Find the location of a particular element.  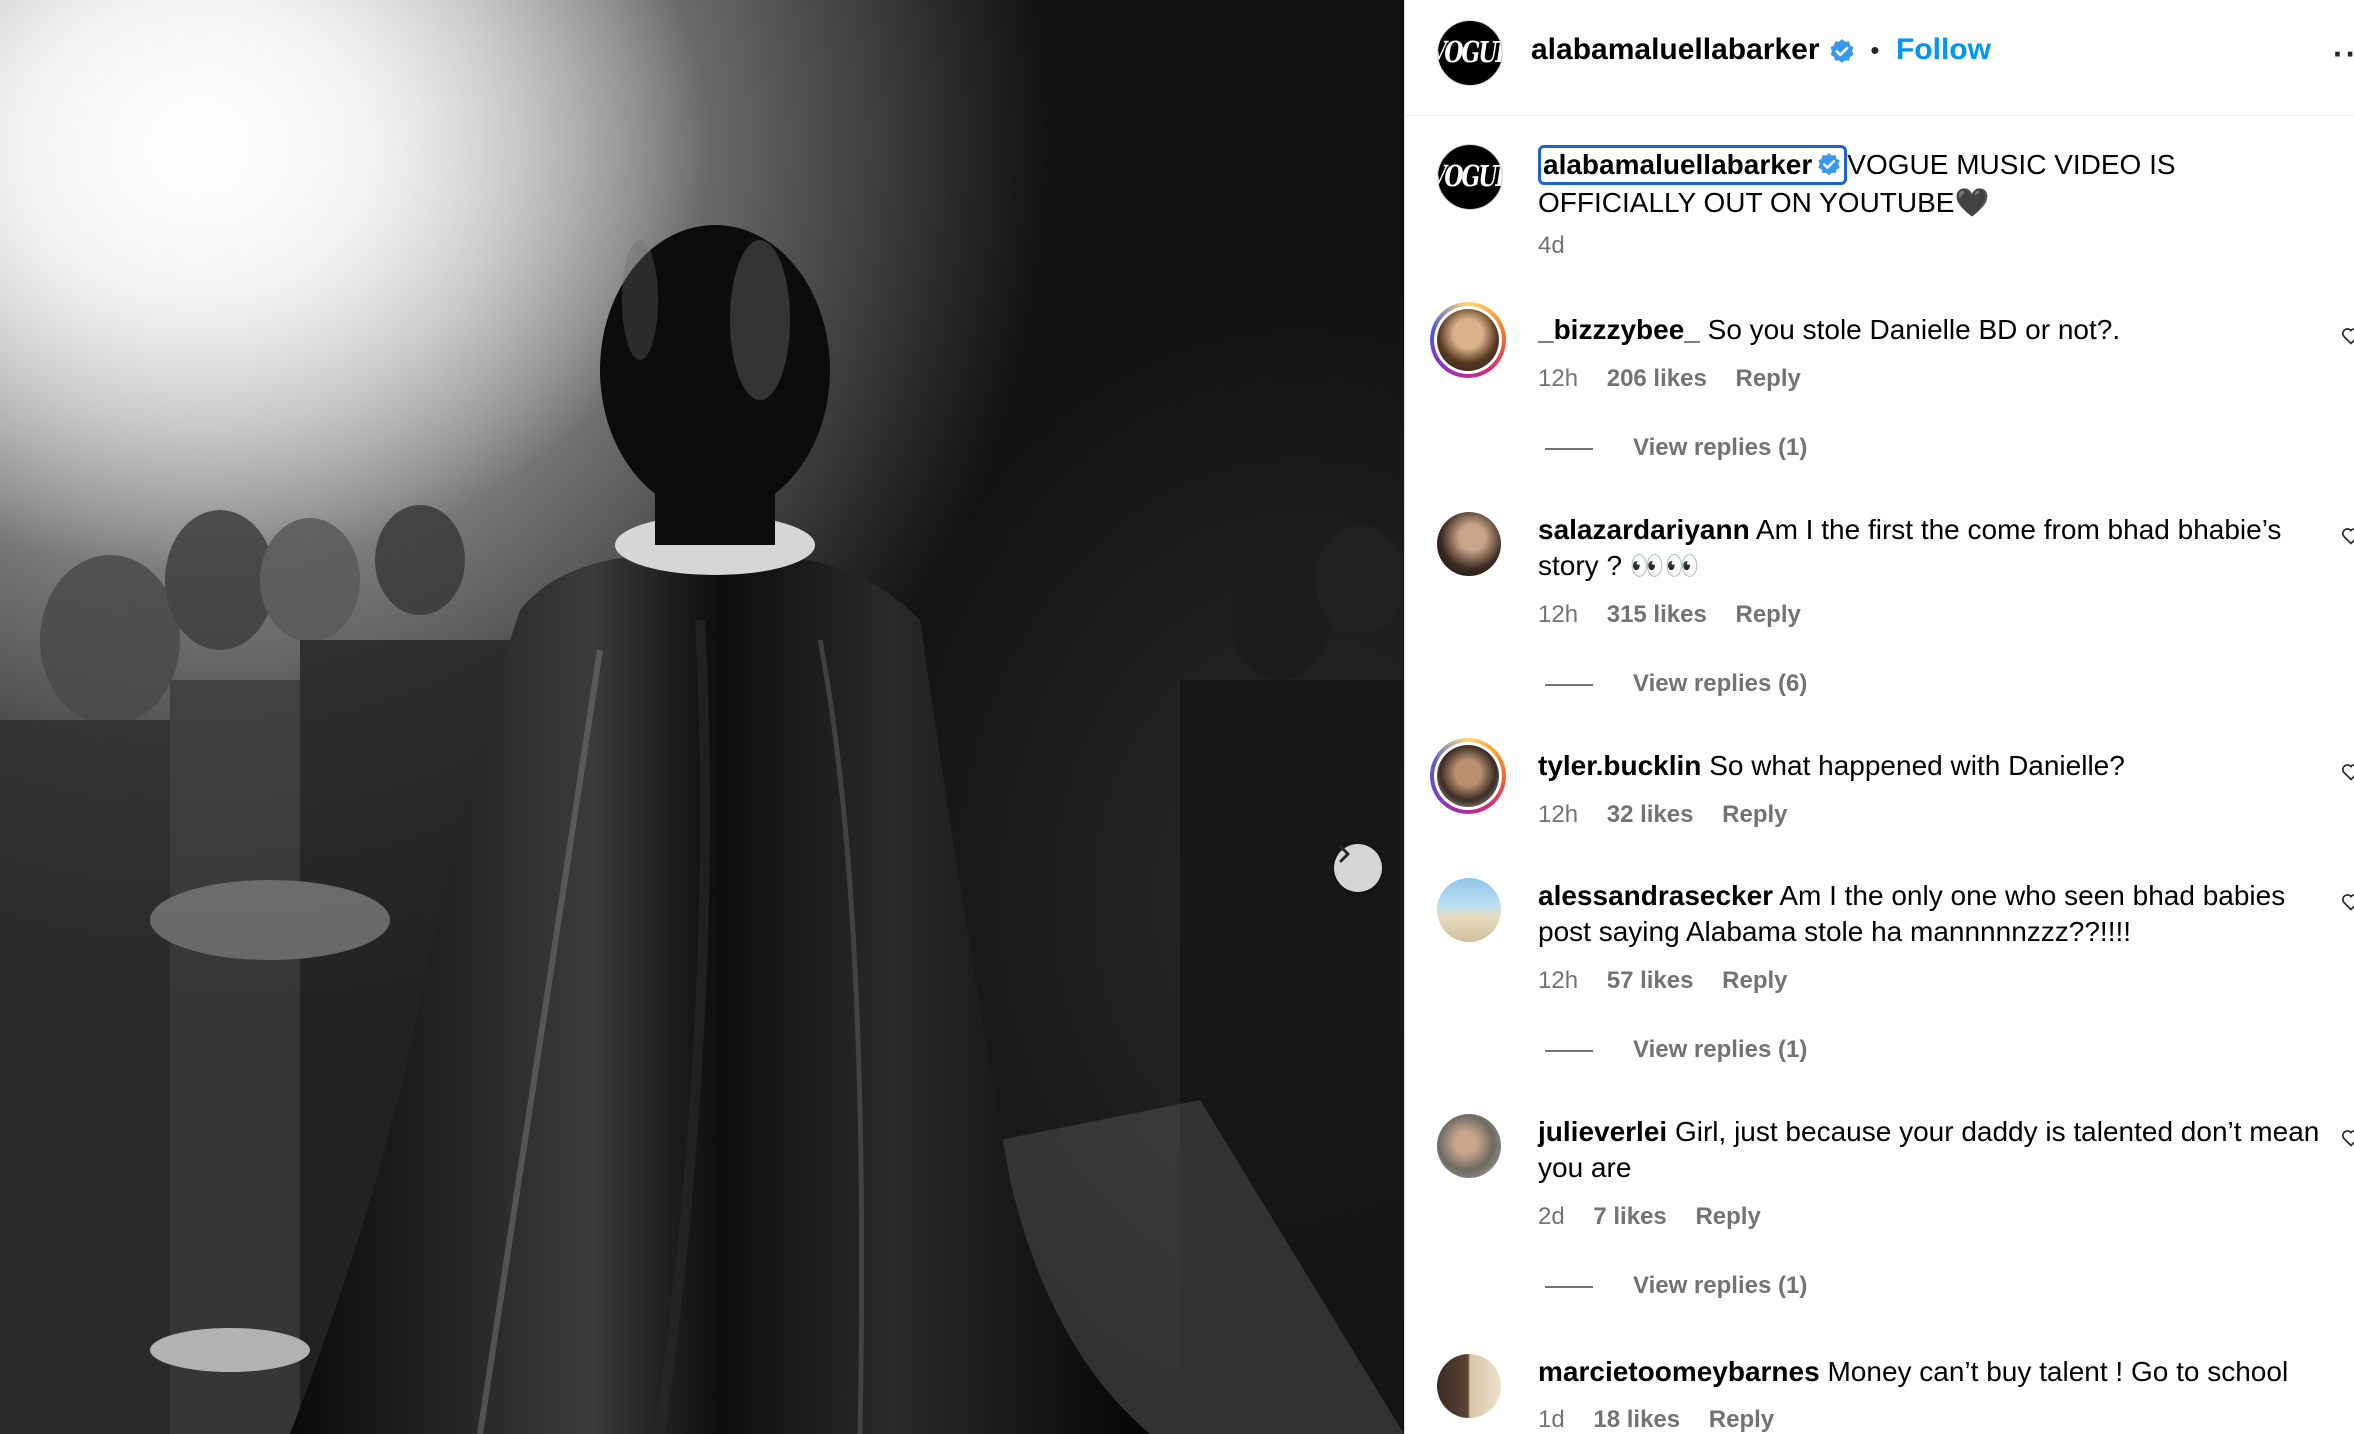

caption-timestamp: 4d is located at coordinates (1551, 245).